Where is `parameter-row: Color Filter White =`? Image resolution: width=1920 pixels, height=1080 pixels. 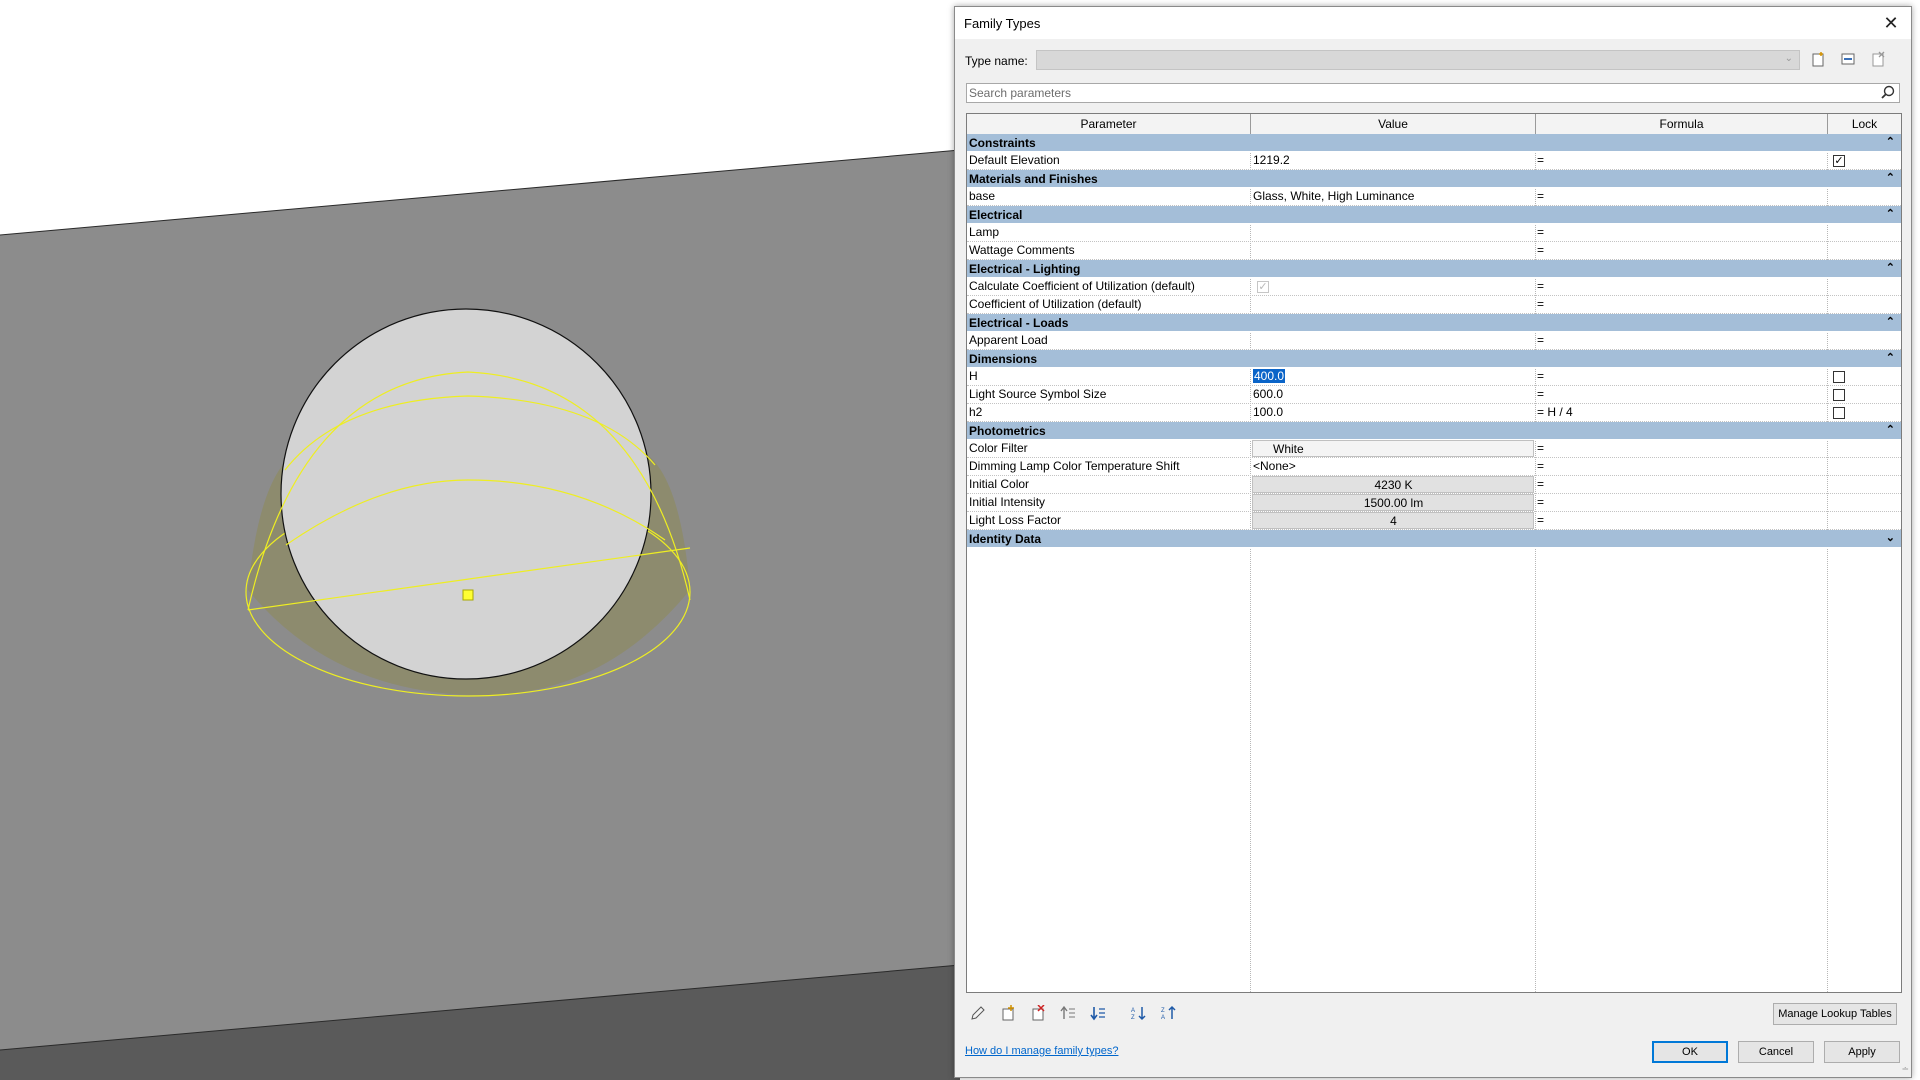 parameter-row: Color Filter White = is located at coordinates (1434, 449).